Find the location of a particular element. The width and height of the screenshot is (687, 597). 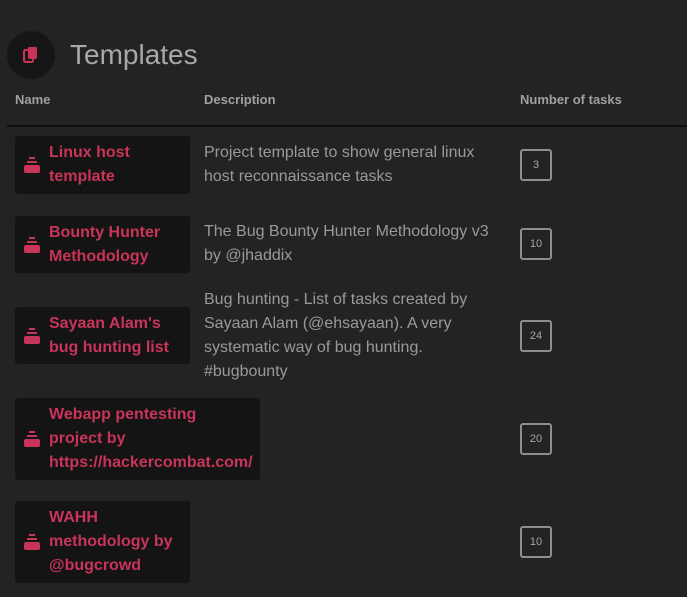

template-name: Bounty Hunter Methodology is located at coordinates (105, 244).